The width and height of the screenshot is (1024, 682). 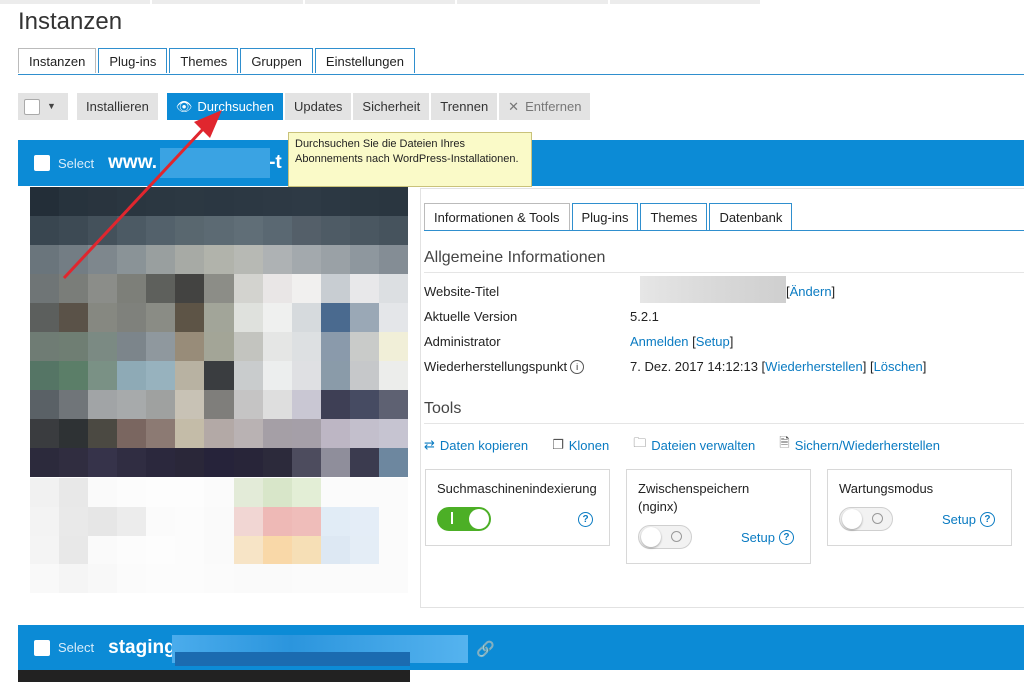 What do you see at coordinates (577, 367) in the screenshot?
I see `info-icon: i` at bounding box center [577, 367].